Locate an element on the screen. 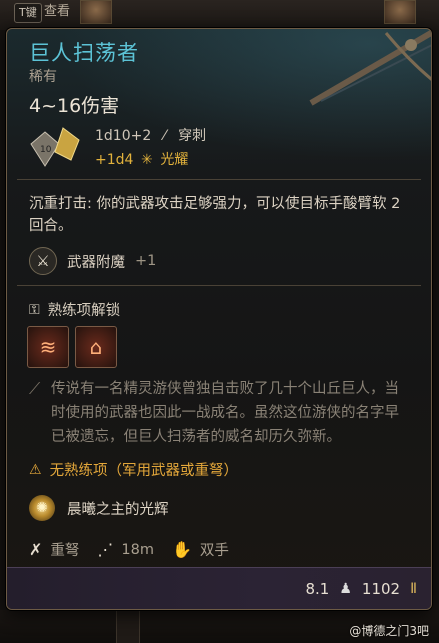 The height and width of the screenshot is (643, 439). weapon-action-slot: ⌂ is located at coordinates (96, 347).